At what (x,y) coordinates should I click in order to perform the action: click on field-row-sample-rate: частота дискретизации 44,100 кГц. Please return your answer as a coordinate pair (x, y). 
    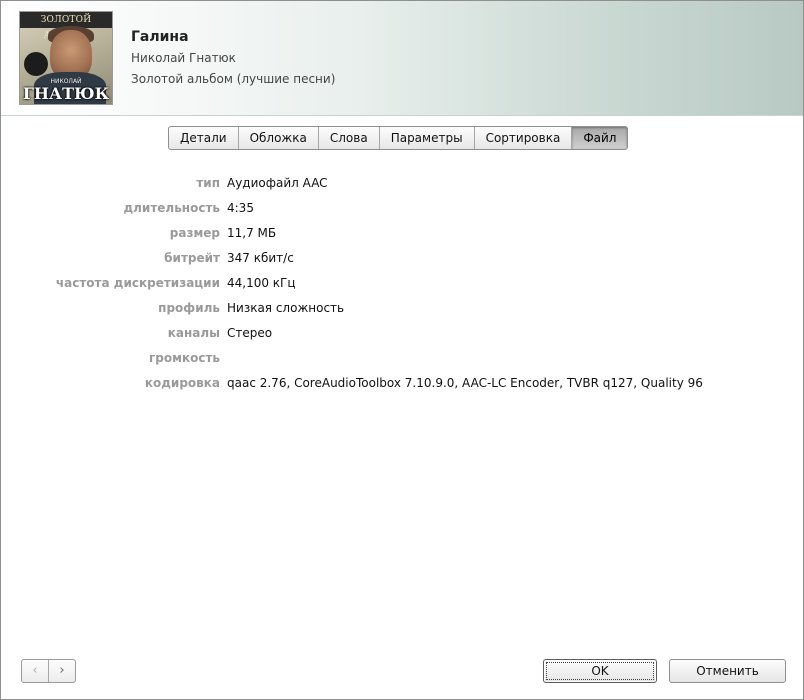
    Looking at the image, I should click on (402, 285).